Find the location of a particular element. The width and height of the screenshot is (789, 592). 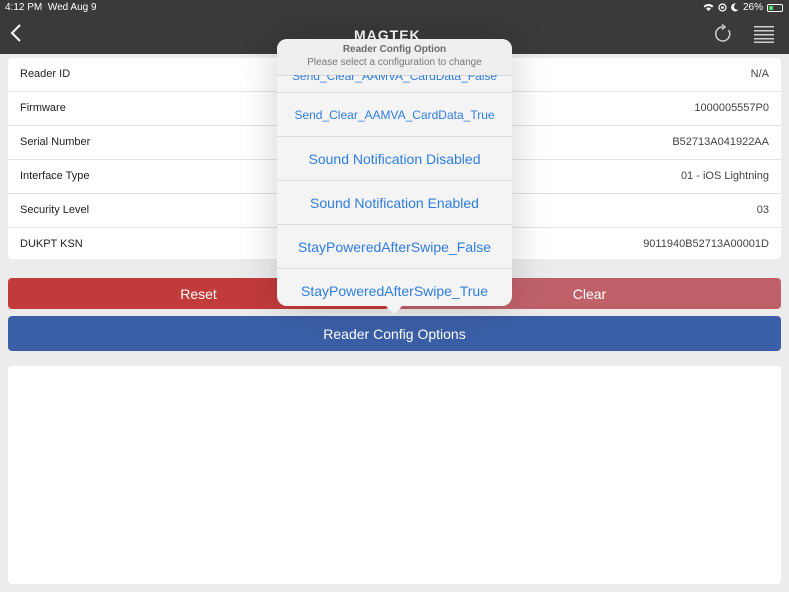

list-icon is located at coordinates (764, 34).